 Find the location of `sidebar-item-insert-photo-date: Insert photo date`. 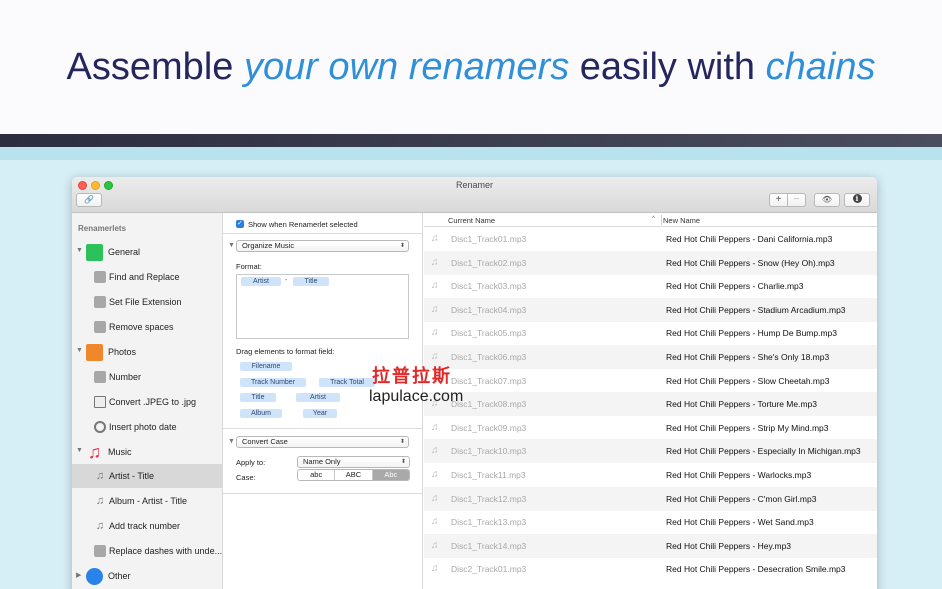

sidebar-item-insert-photo-date: Insert photo date is located at coordinates (147, 427).